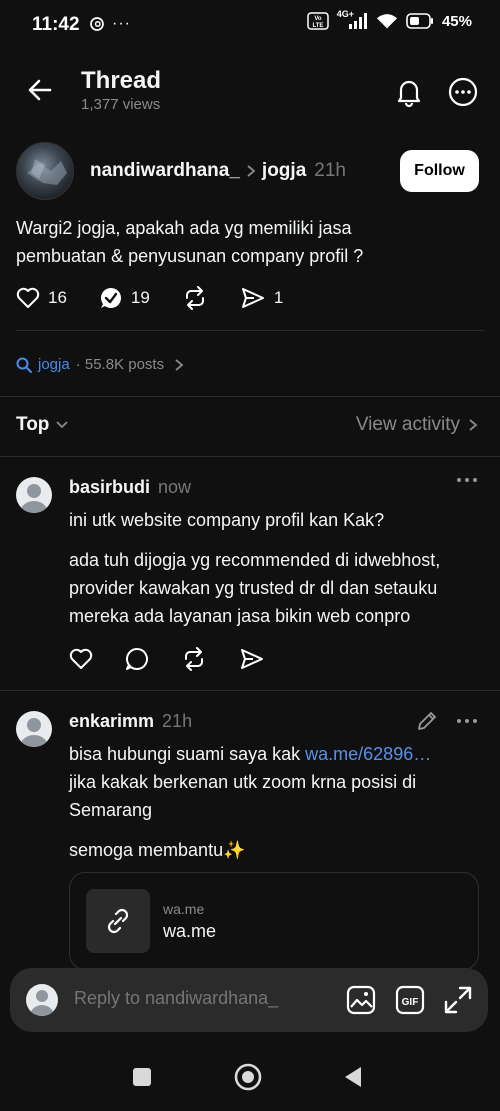  I want to click on reply-input, so click(199, 998).